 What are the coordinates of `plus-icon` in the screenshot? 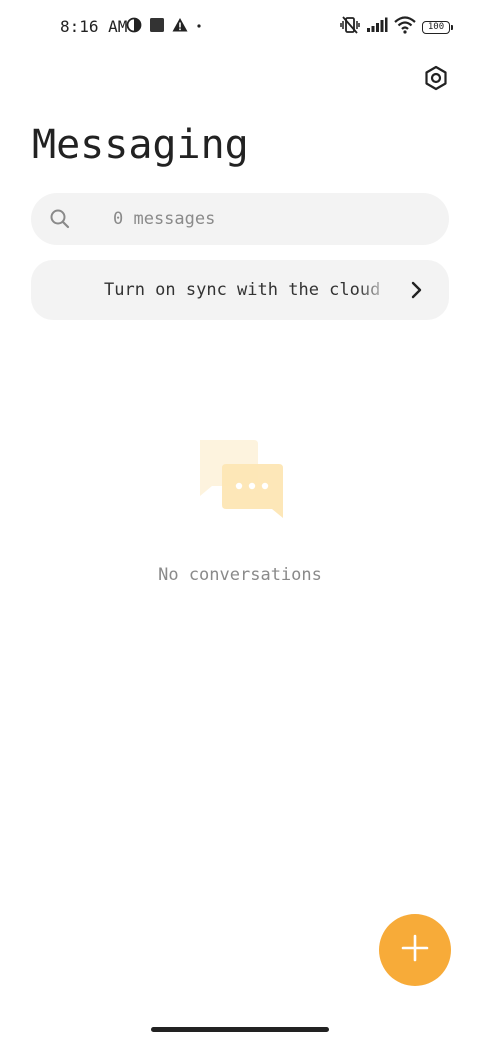 It's located at (415, 950).